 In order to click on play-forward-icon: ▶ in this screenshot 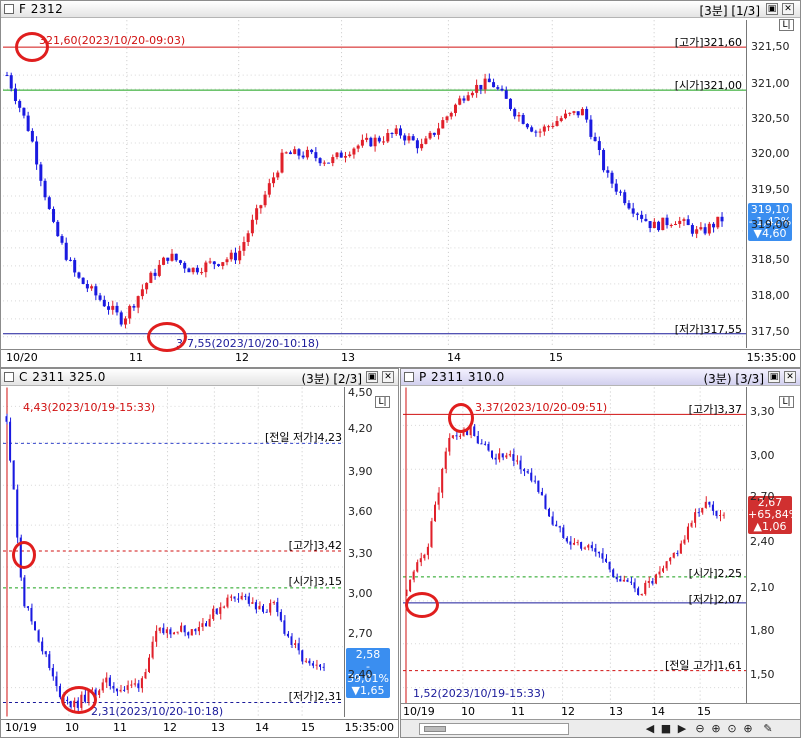, I will do `click(682, 729)`.